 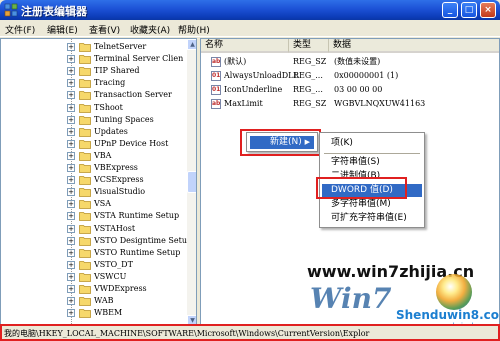 I want to click on value-data: 03 00 00 00, so click(x=358, y=89).